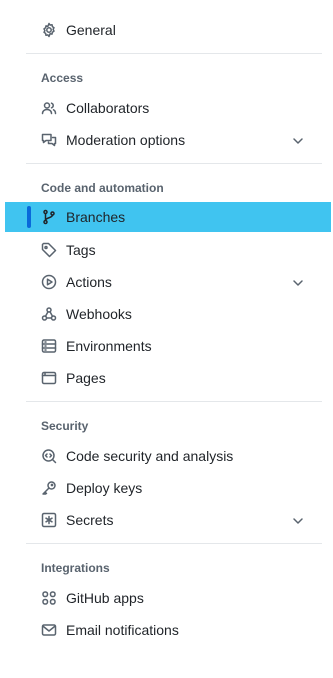 The height and width of the screenshot is (678, 333). What do you see at coordinates (49, 378) in the screenshot?
I see `browser-icon` at bounding box center [49, 378].